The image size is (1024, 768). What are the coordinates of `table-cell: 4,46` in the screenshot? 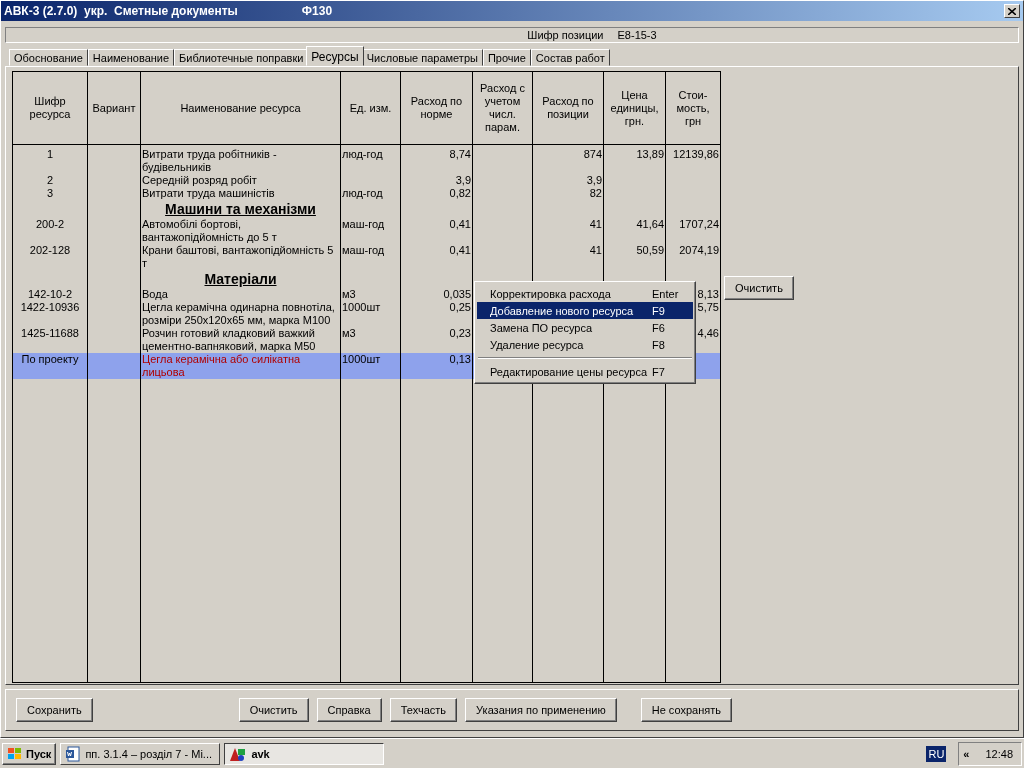 It's located at (708, 333).